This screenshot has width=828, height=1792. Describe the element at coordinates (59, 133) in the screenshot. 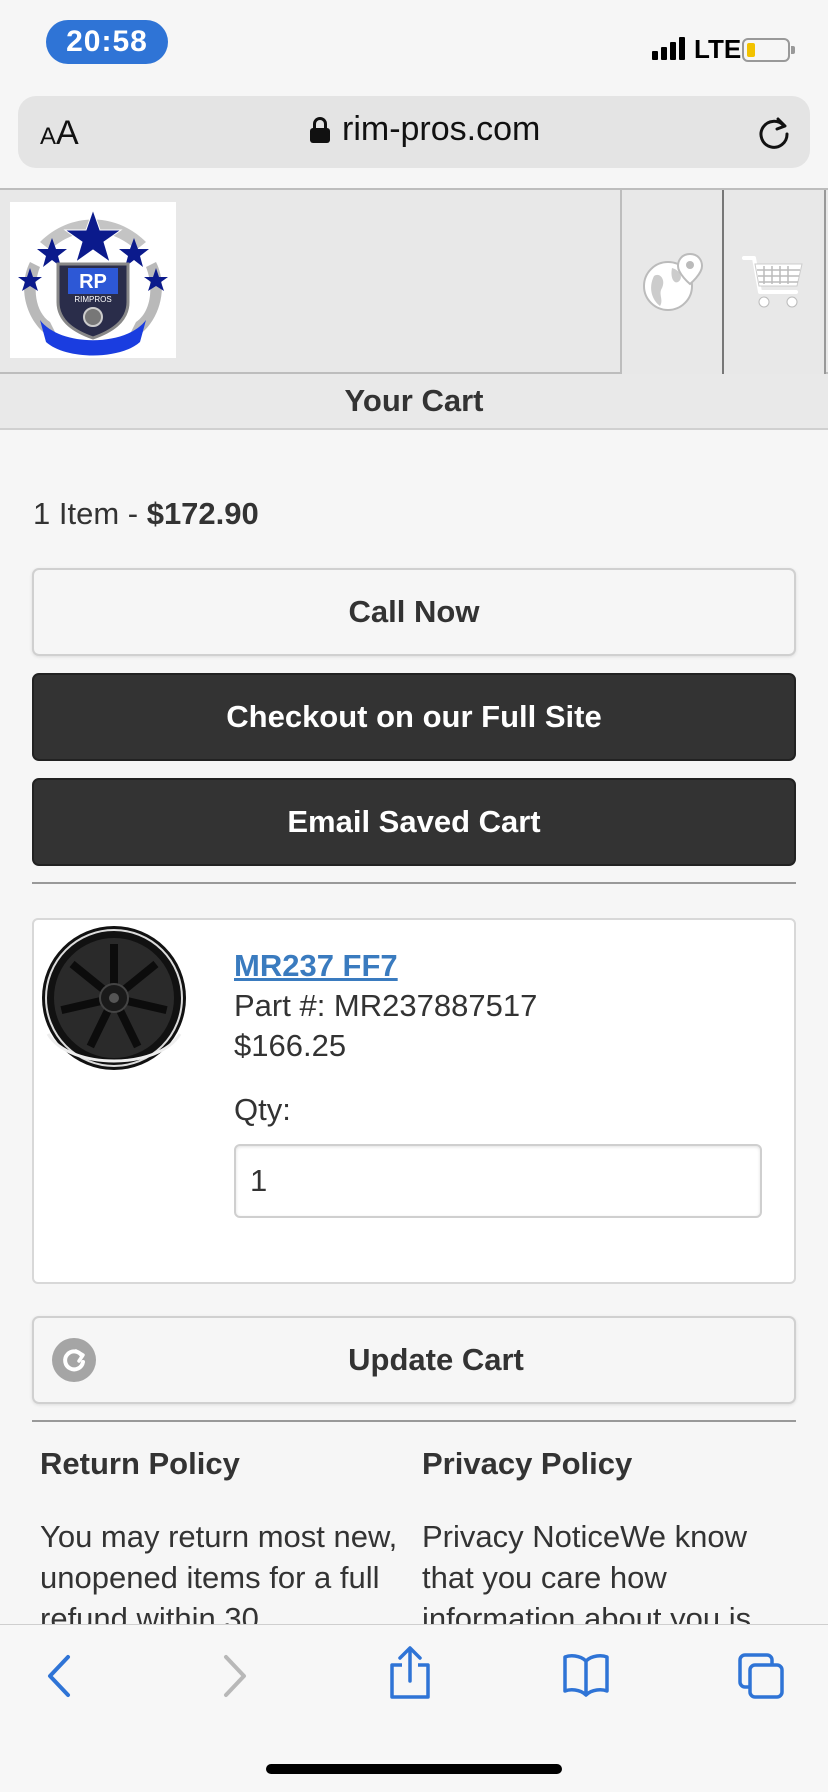

I see `text-size-button: AA` at that location.